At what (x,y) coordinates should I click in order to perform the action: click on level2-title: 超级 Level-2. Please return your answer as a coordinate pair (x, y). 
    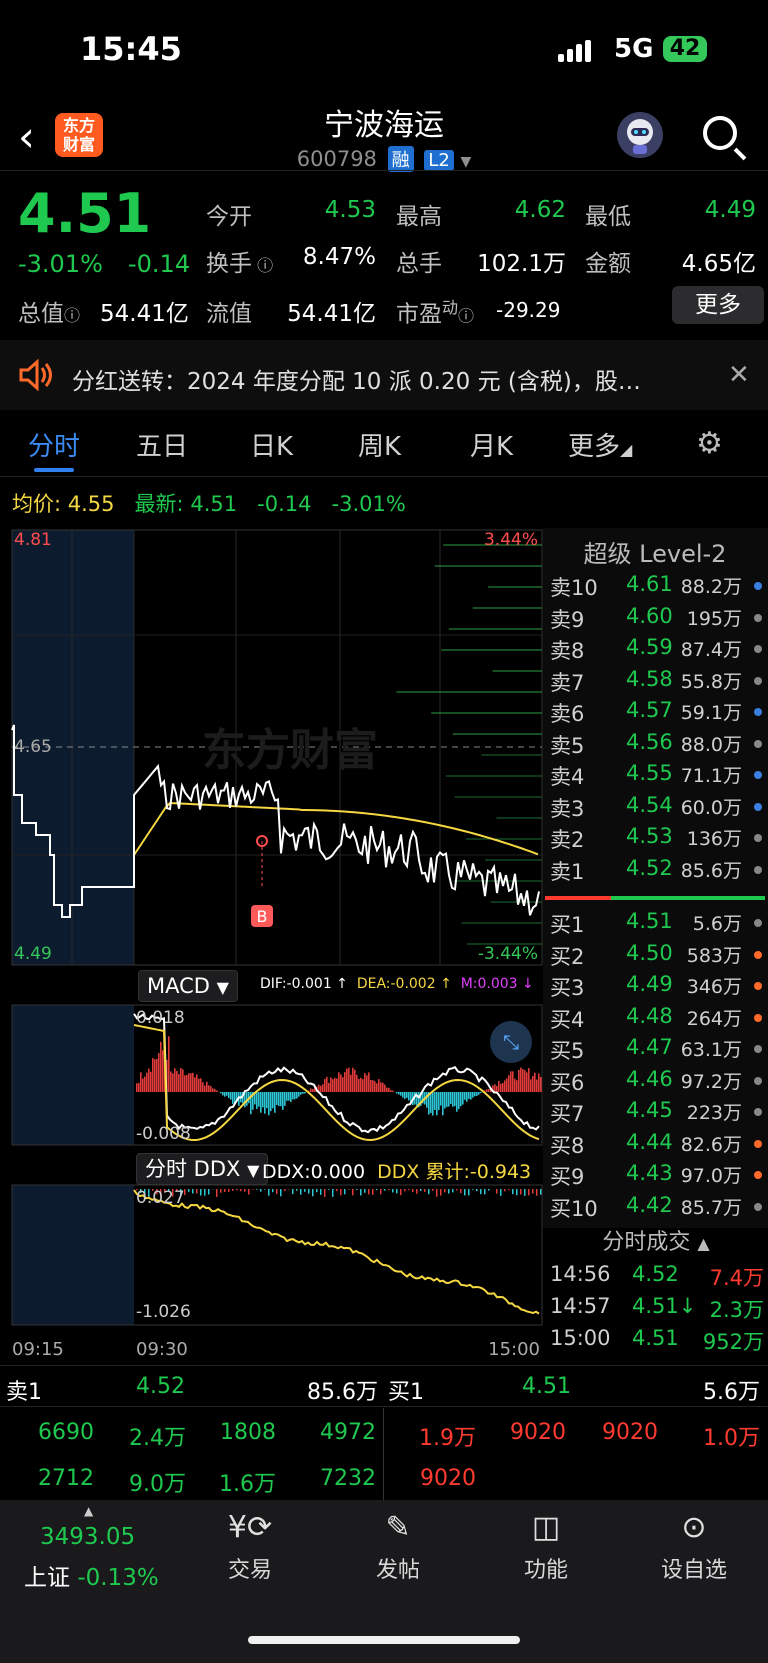
    Looking at the image, I should click on (655, 551).